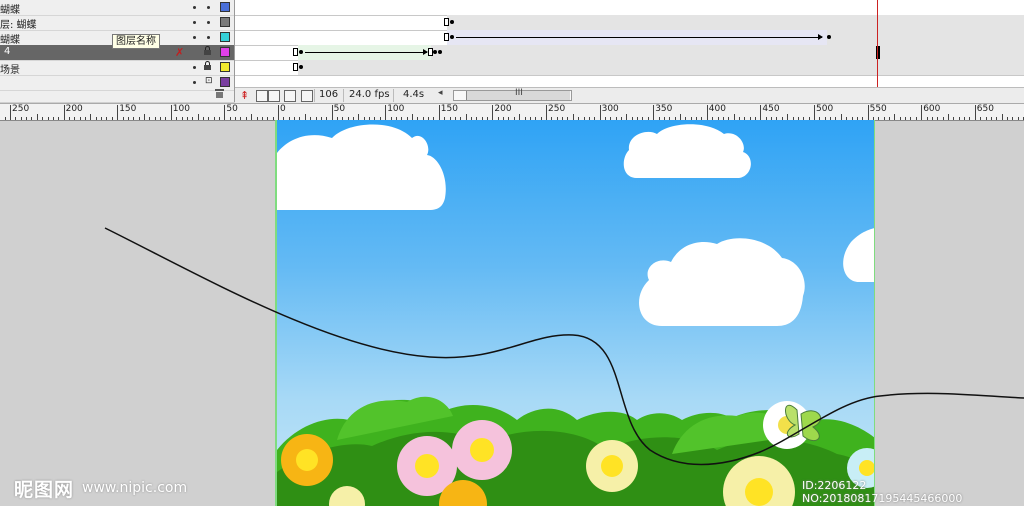 The image size is (1024, 506). Describe the element at coordinates (771, 109) in the screenshot. I see `ruler-label: 450` at that location.